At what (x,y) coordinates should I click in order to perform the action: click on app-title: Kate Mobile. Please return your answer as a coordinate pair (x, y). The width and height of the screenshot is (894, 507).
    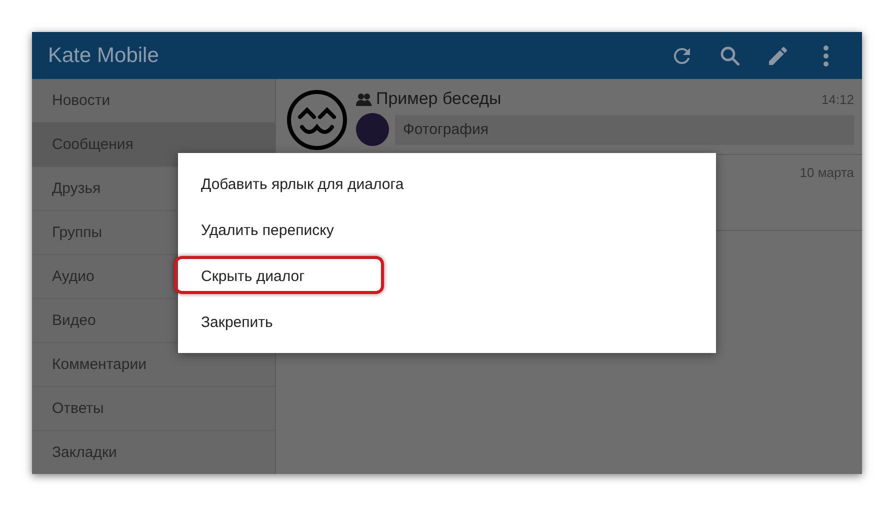
    Looking at the image, I should click on (104, 56).